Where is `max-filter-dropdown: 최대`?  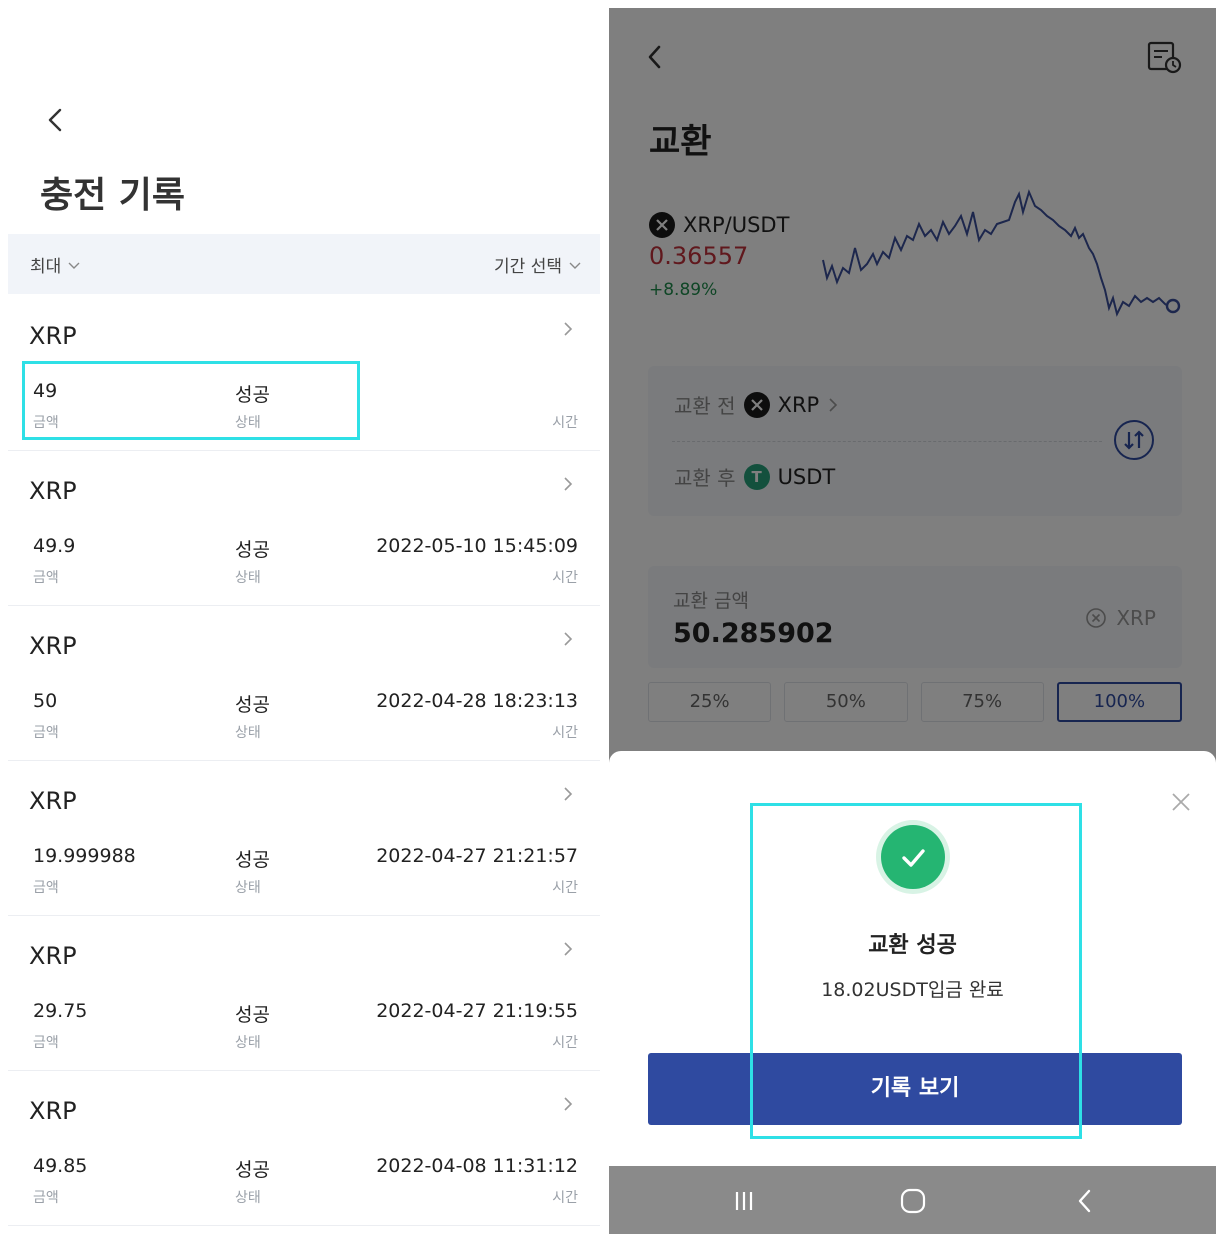
max-filter-dropdown: 최대 is located at coordinates (55, 264).